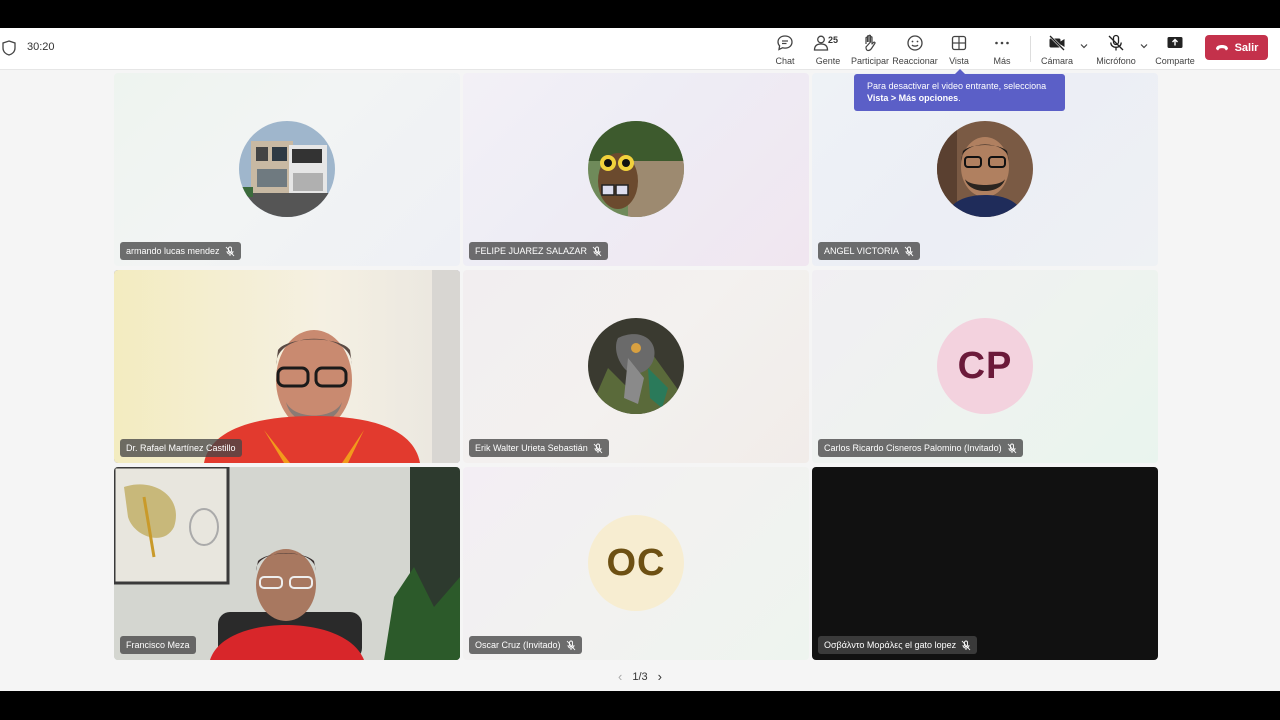  What do you see at coordinates (9, 48) in the screenshot?
I see `shield-icon` at bounding box center [9, 48].